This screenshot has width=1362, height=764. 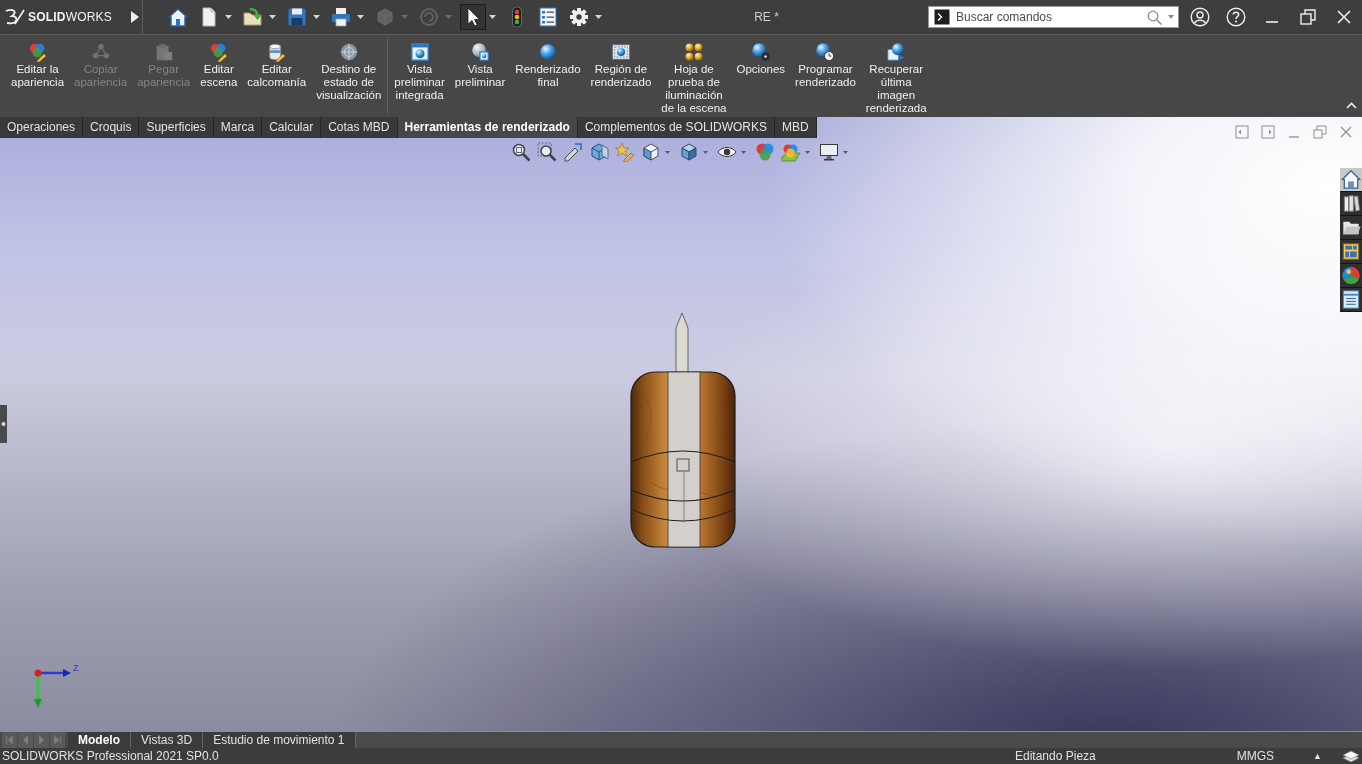 I want to click on ribbon-button: Opciones, so click(x=761, y=55).